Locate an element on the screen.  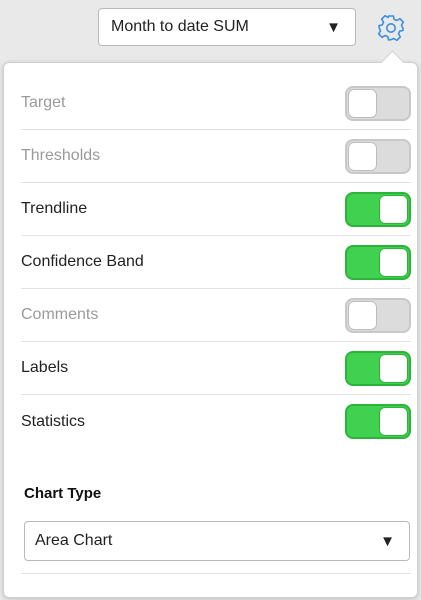
toggle-thresholds is located at coordinates (378, 156).